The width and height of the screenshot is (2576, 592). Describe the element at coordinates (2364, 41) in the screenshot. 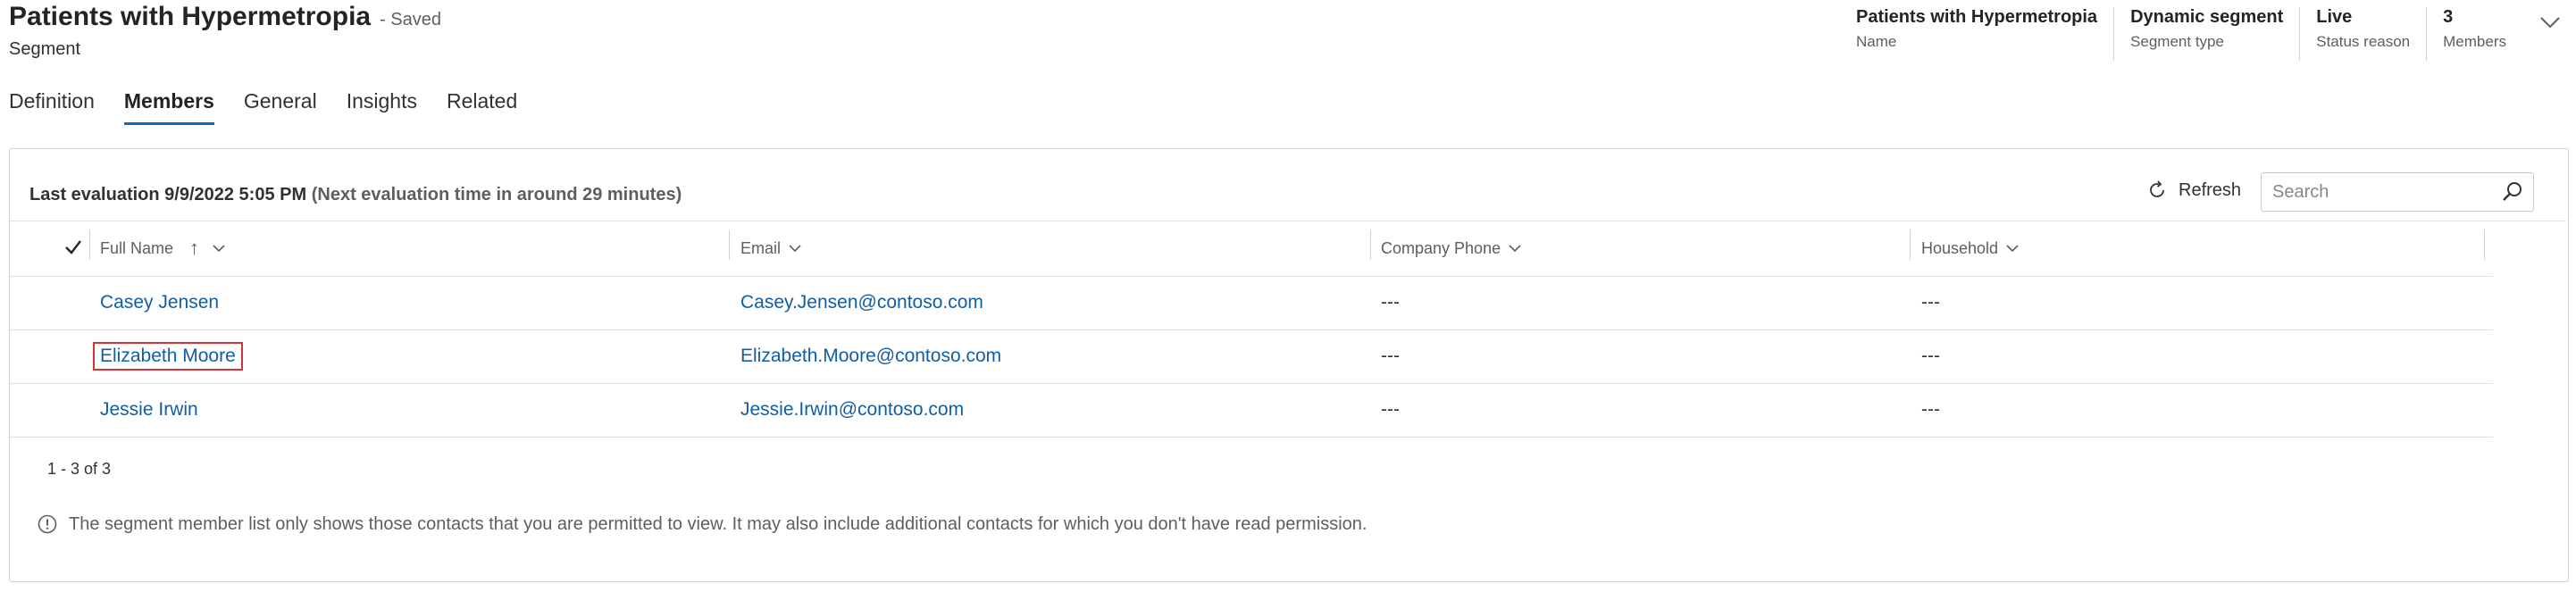

I see `header-field-label: Status reason` at that location.